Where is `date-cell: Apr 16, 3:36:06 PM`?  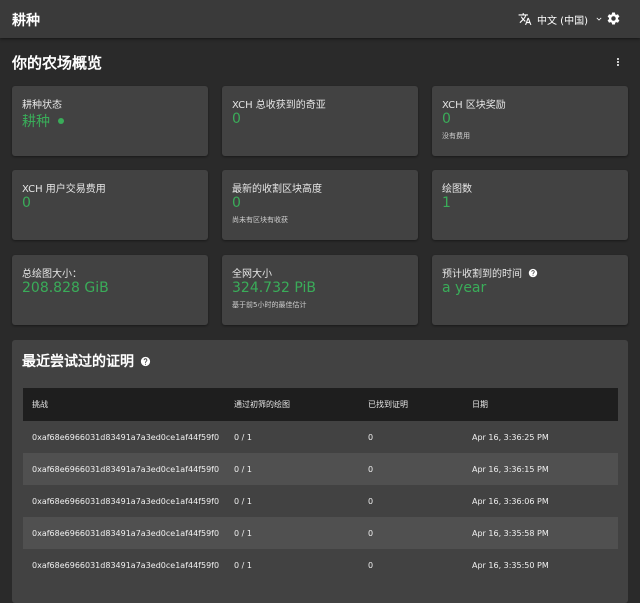 date-cell: Apr 16, 3:36:06 PM is located at coordinates (540, 501).